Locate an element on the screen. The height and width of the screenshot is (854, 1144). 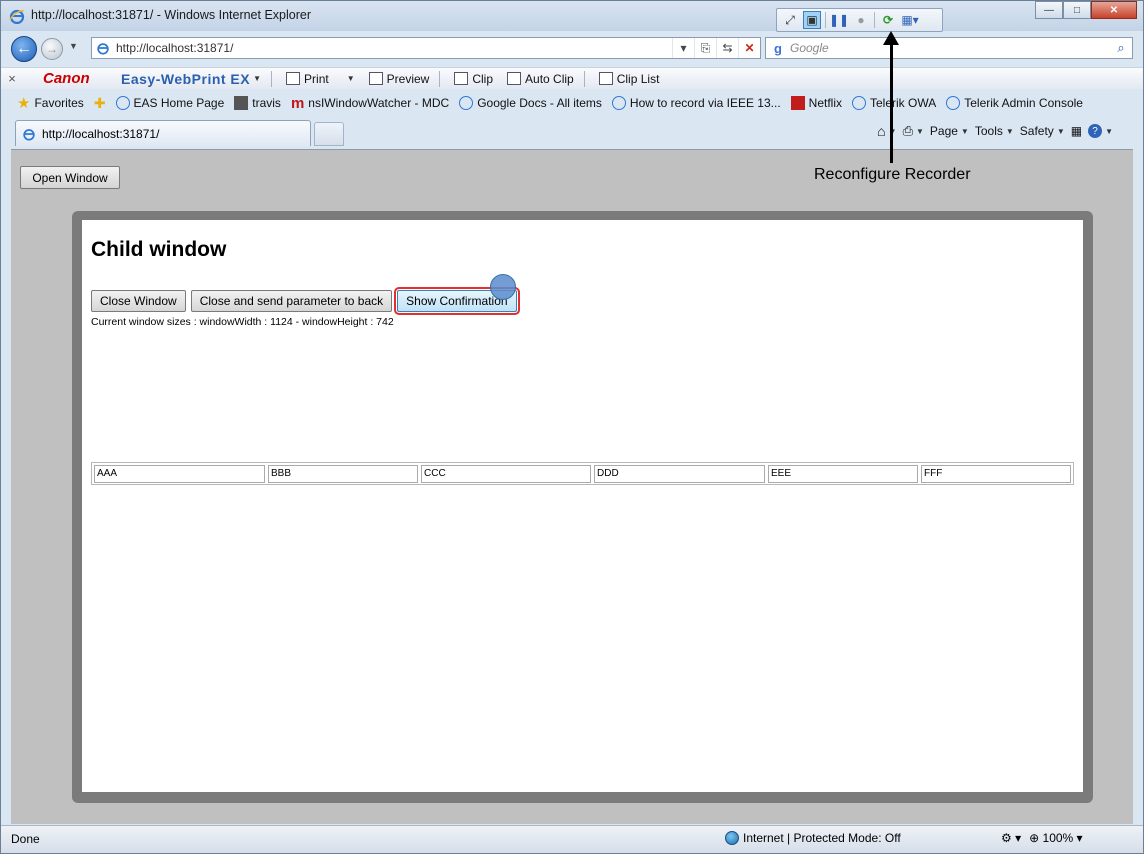
help-button: ? ▼ is located at coordinates (1100, 131).